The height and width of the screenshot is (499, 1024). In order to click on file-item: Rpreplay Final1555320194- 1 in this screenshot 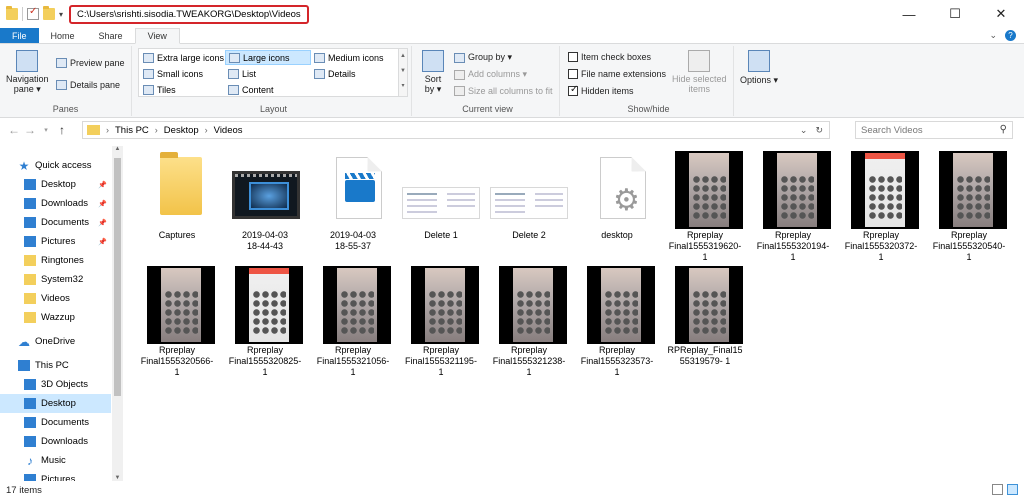, I will do `click(793, 207)`.